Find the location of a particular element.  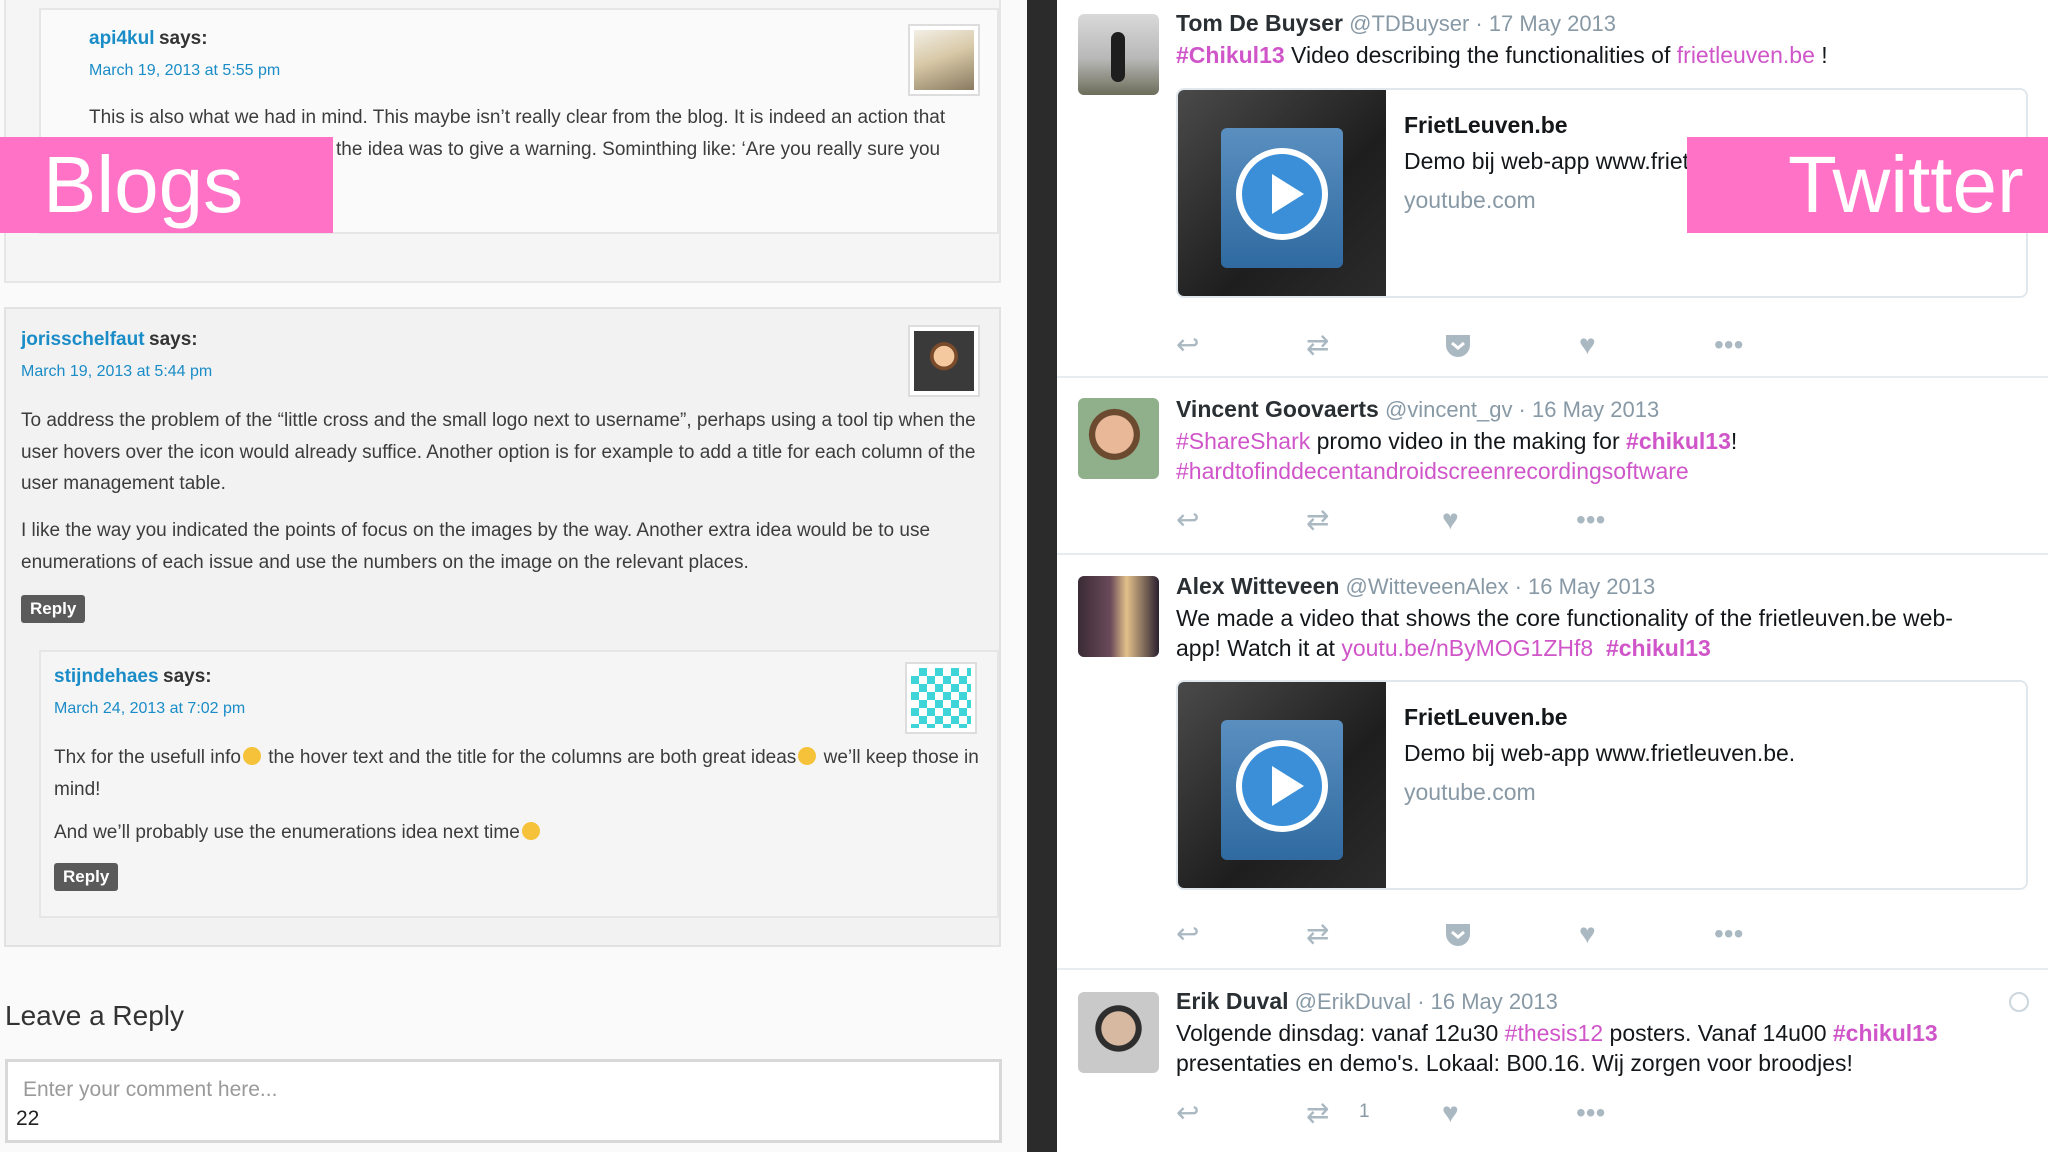

comment-author-link: api4kul is located at coordinates (121, 38).